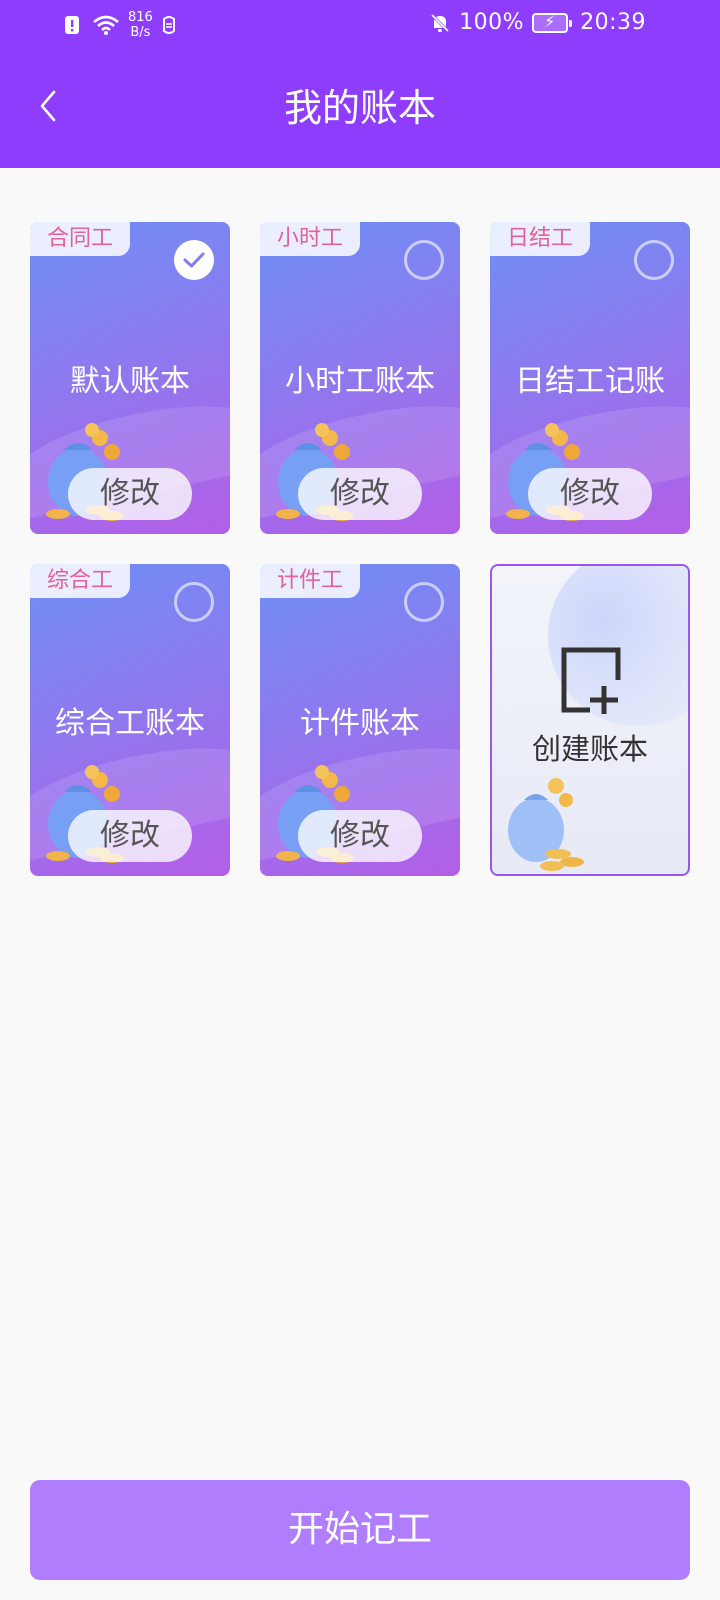 The width and height of the screenshot is (720, 1600). I want to click on status-bar: 816 B/s 100% ⚡ 20:39, so click(360, 25).